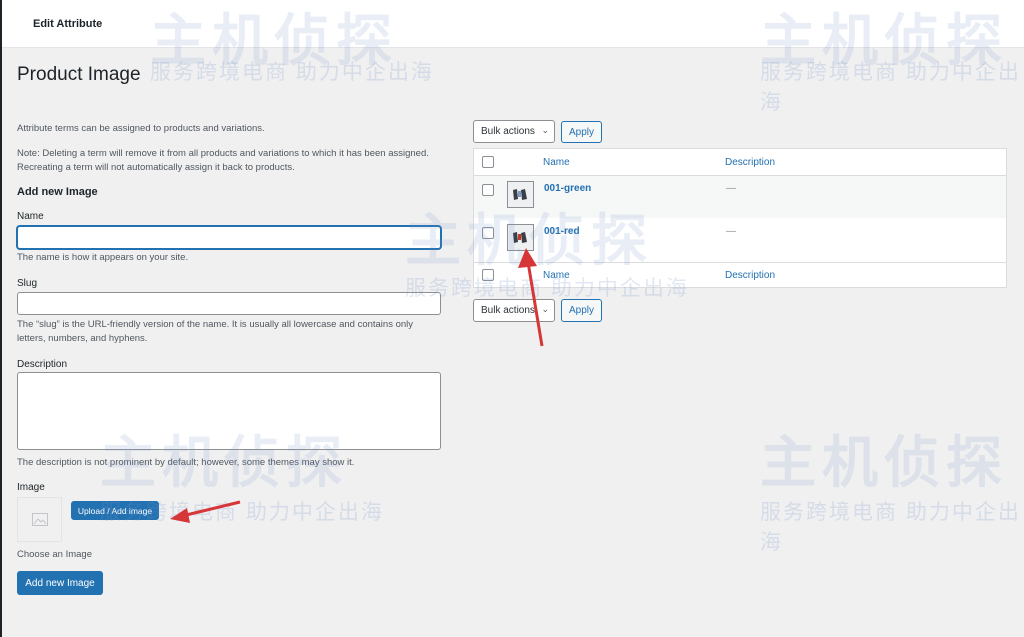 This screenshot has height=637, width=1024. Describe the element at coordinates (229, 237) in the screenshot. I see `name-input` at that location.